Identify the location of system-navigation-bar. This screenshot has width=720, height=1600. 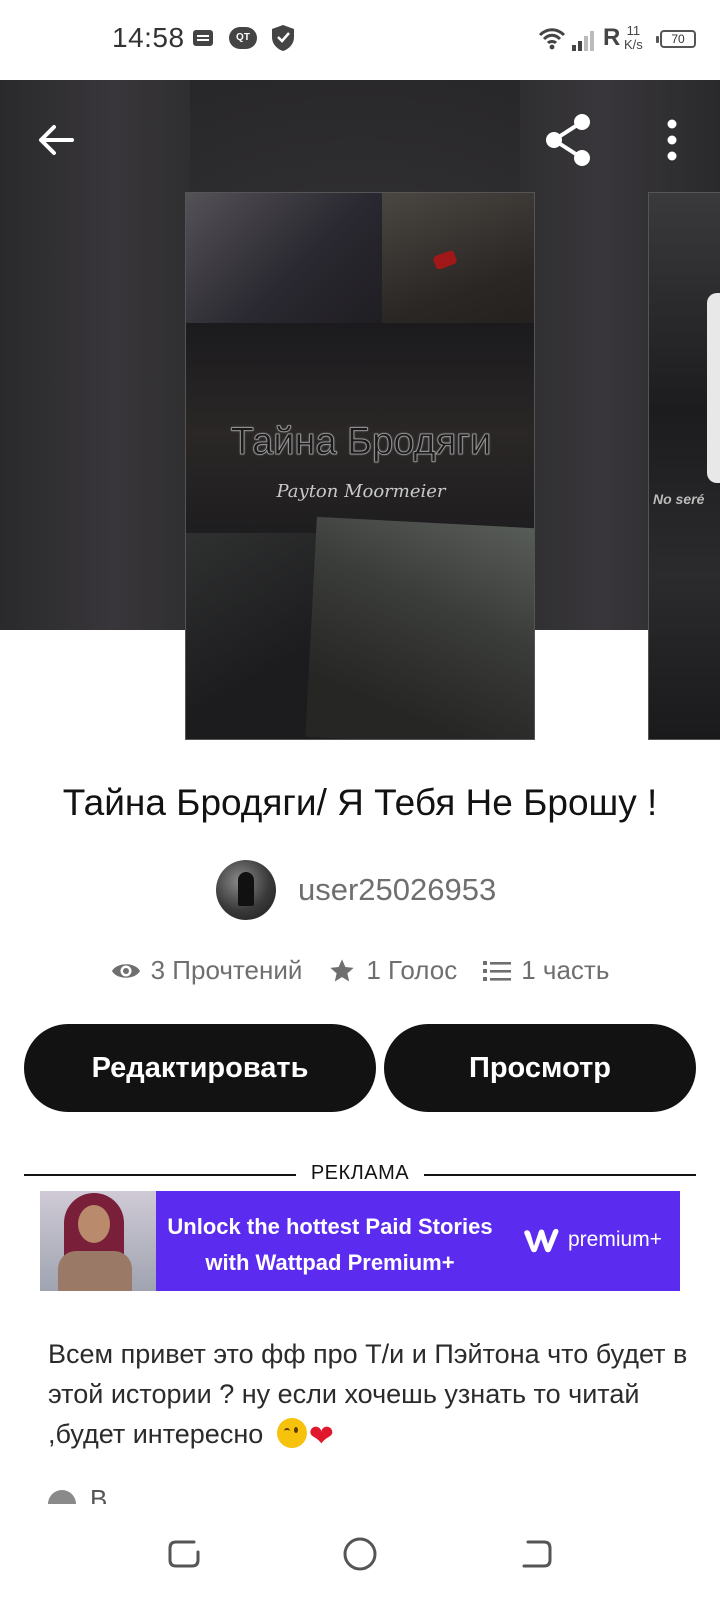
(360, 1552).